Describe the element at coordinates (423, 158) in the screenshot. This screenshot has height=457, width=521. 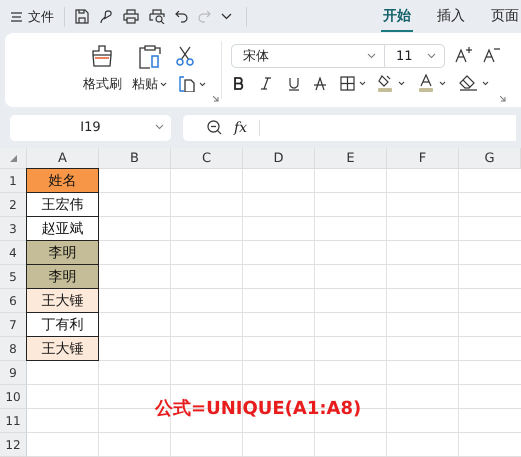
I see `column-header: F` at that location.